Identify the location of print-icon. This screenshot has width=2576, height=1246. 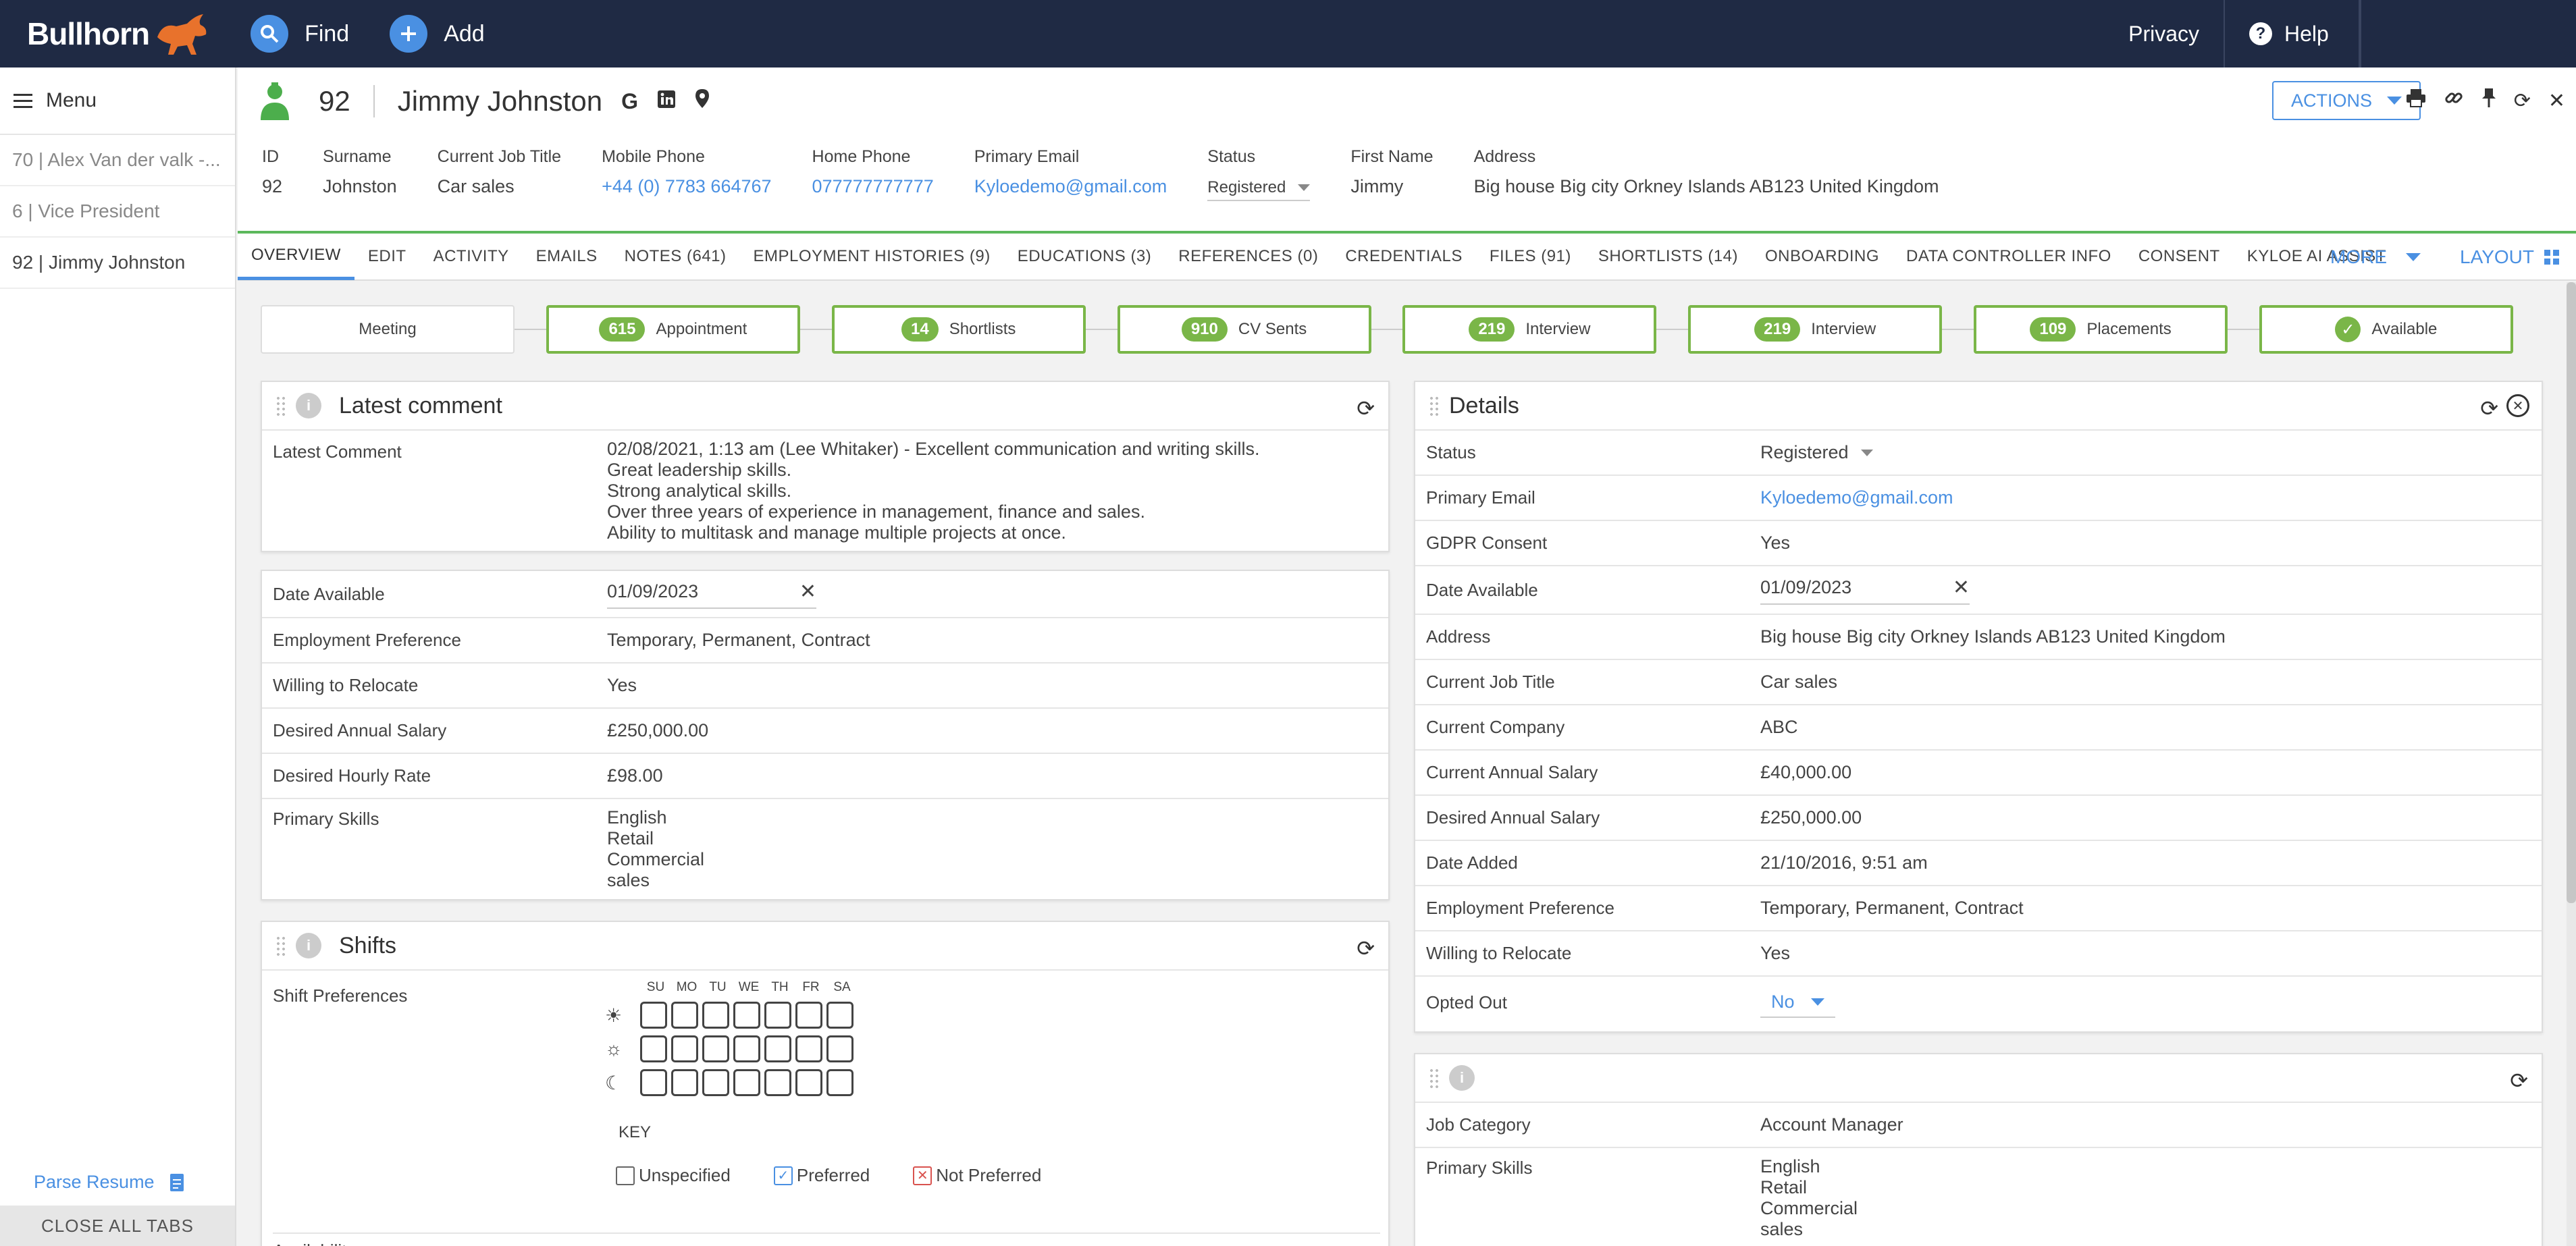
(2416, 100).